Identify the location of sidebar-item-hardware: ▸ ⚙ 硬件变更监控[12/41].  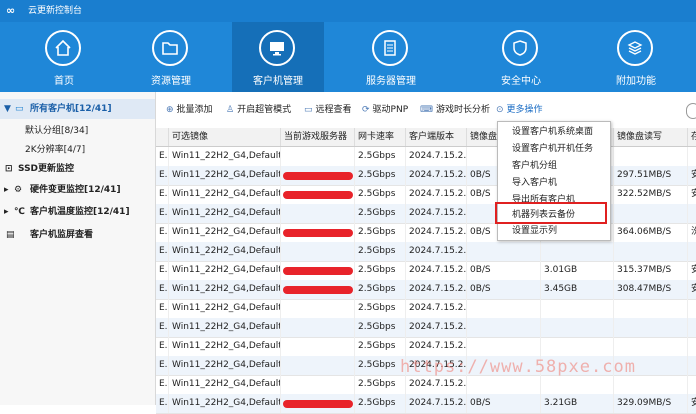
(77, 190).